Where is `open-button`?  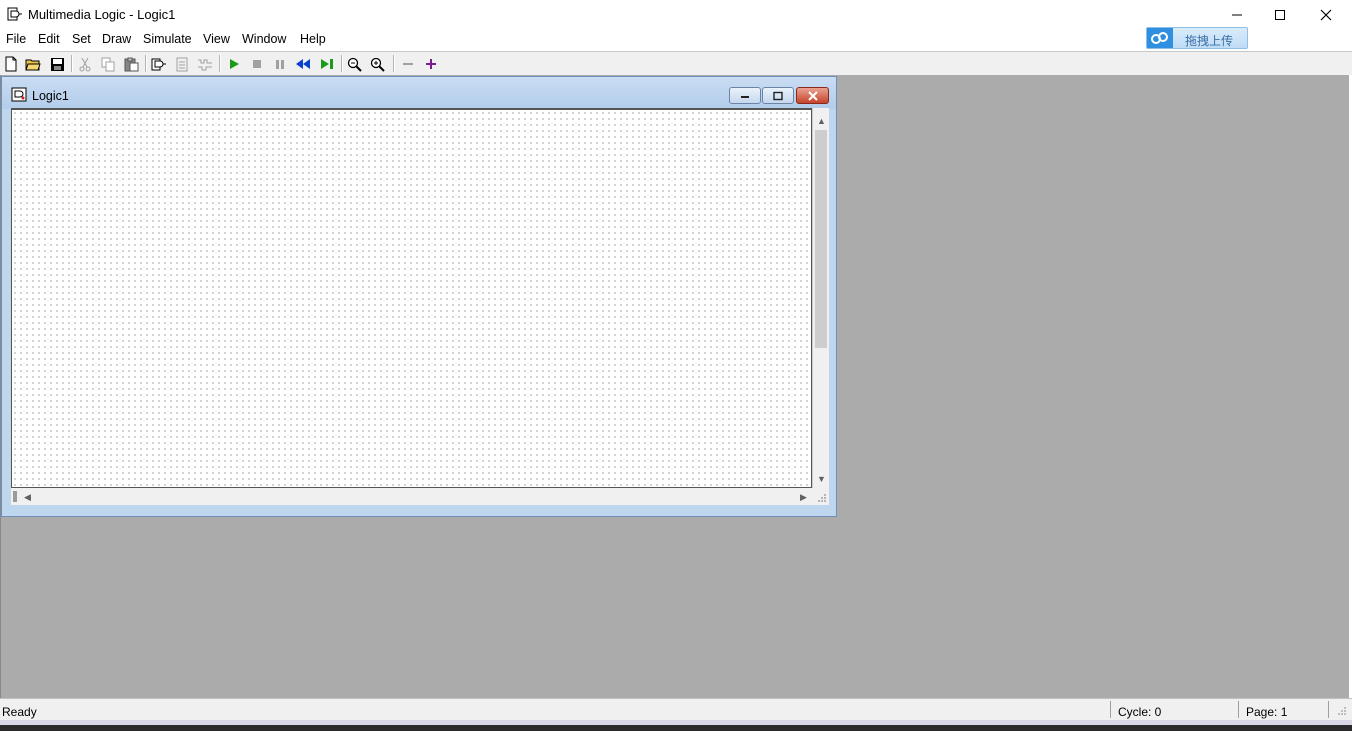
open-button is located at coordinates (33, 64).